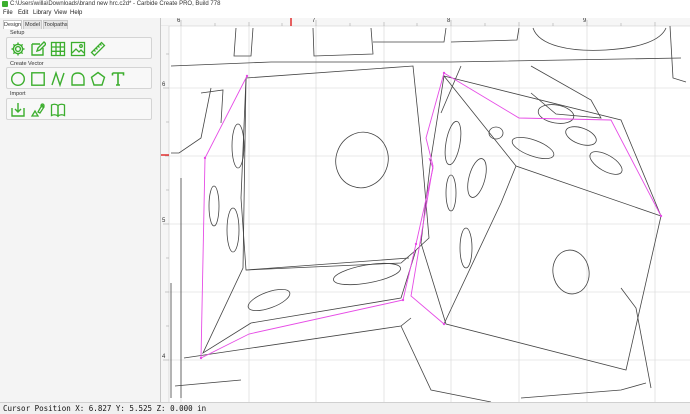  I want to click on library-icon, so click(58, 110).